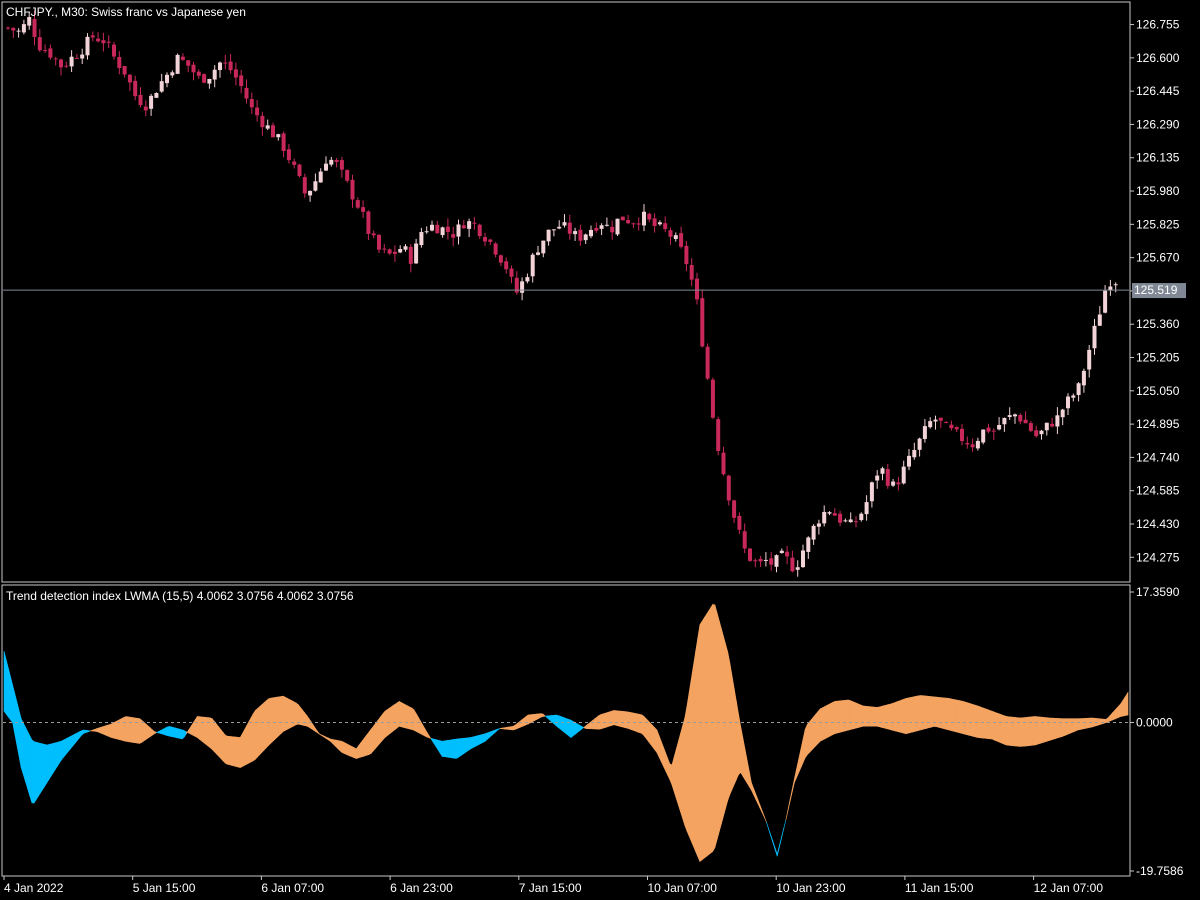  I want to click on price-tick-label: 126.290, so click(1158, 124).